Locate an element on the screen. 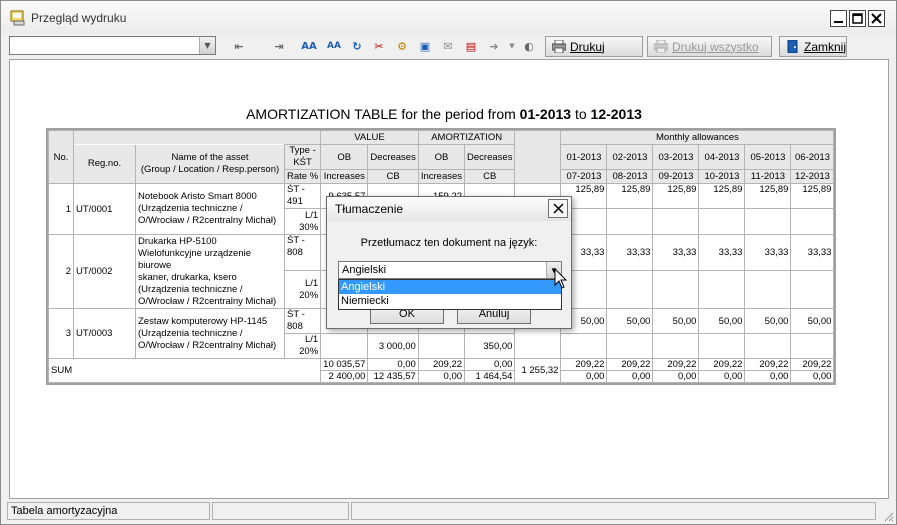 This screenshot has width=897, height=525. language-select-value: Angielski is located at coordinates (364, 270).